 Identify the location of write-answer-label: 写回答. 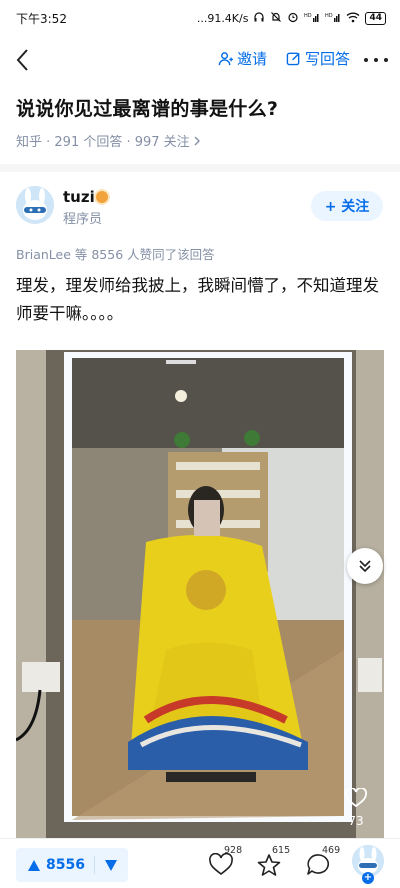
(328, 59).